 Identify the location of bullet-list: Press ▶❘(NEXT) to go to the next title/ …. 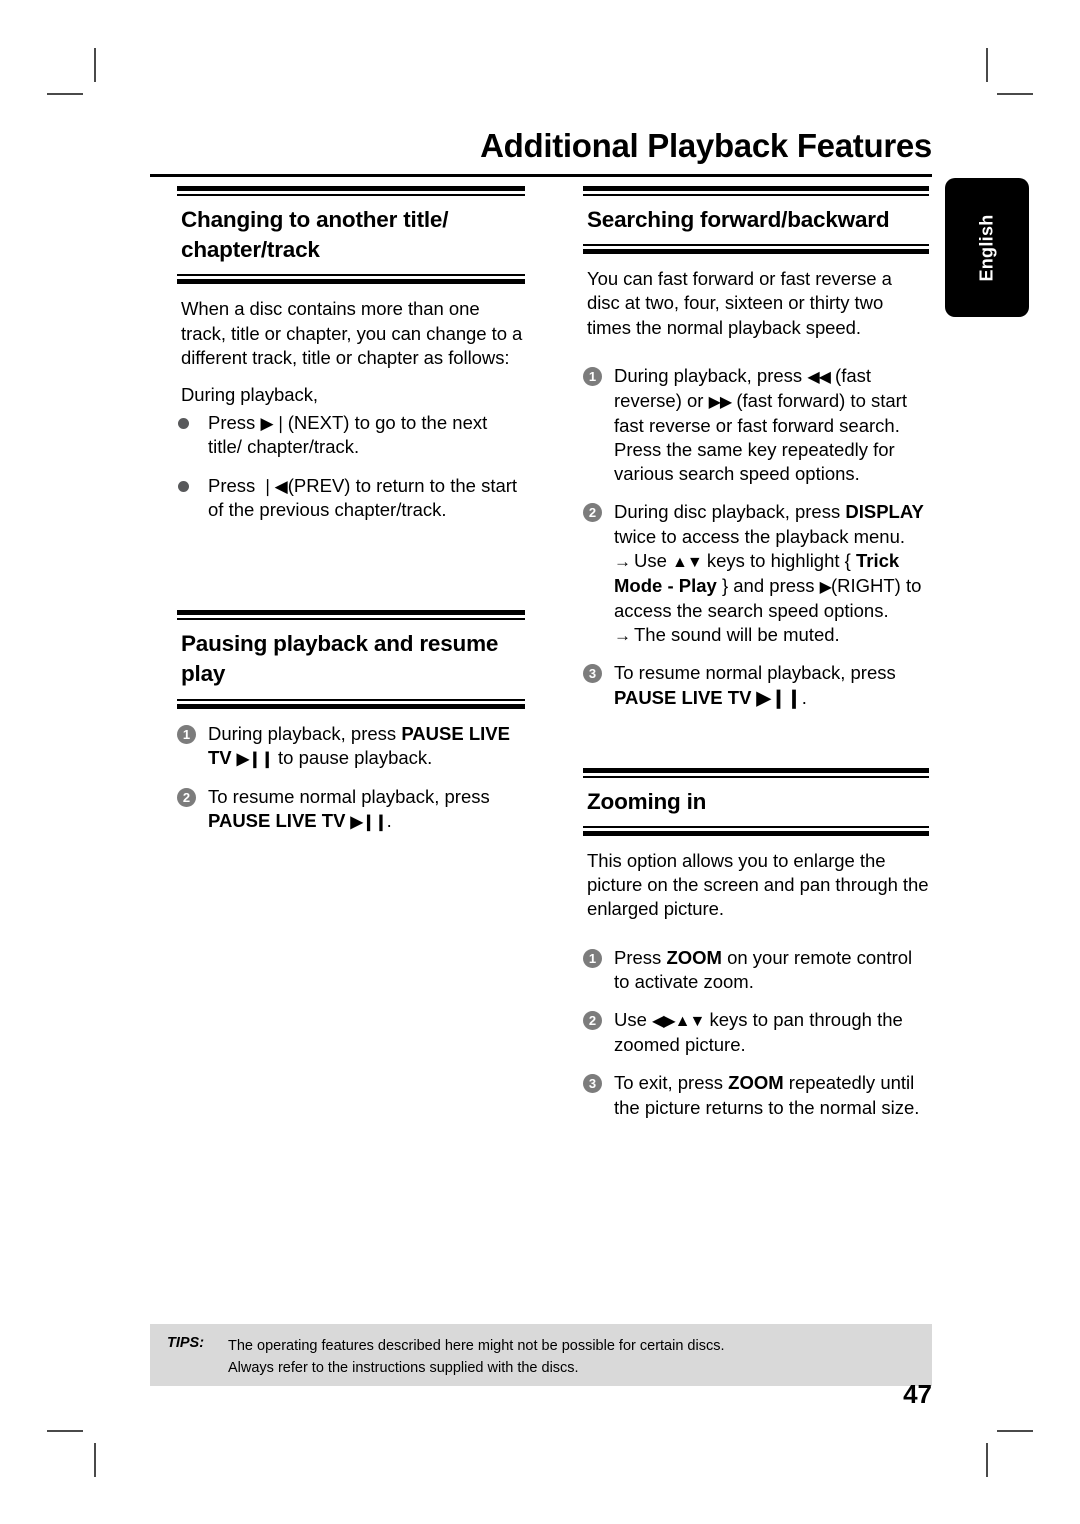
(351, 466).